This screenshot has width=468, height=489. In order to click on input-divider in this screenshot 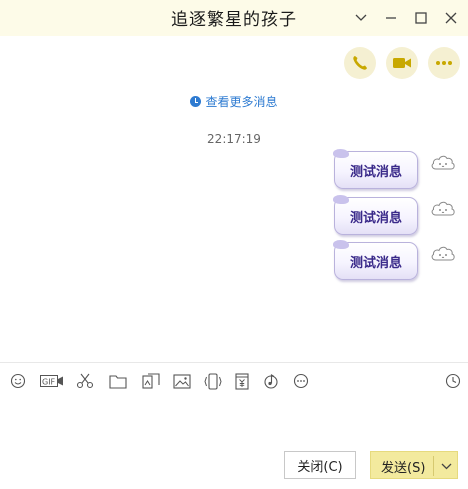, I will do `click(234, 362)`.